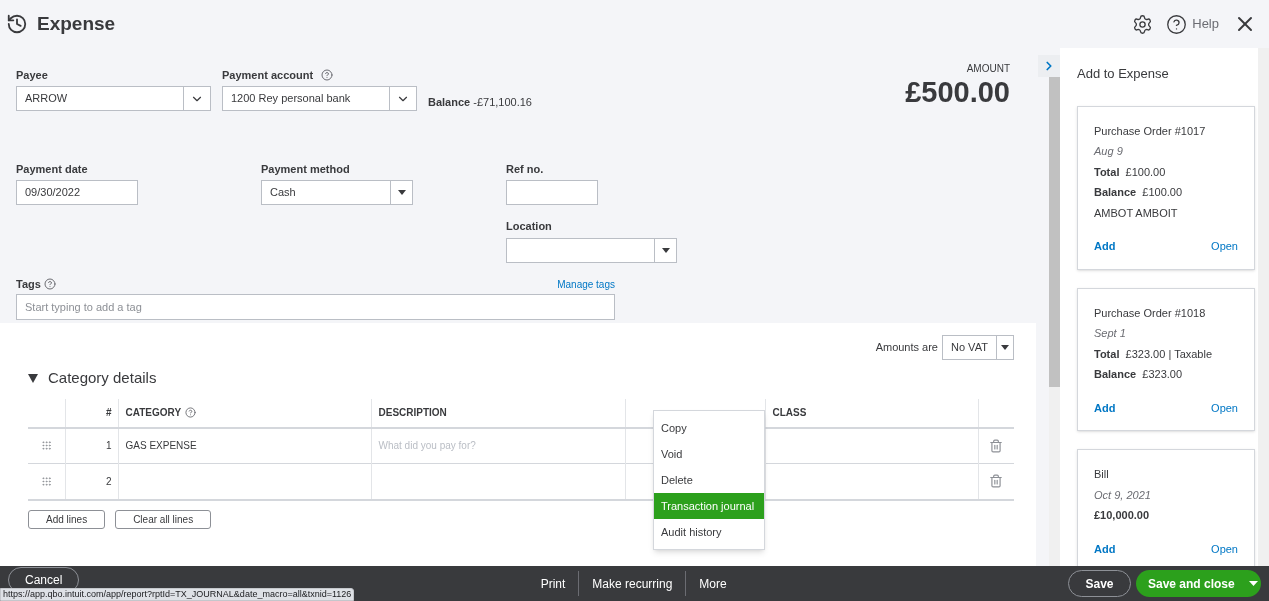  Describe the element at coordinates (102, 378) in the screenshot. I see `section-title: Category details` at that location.